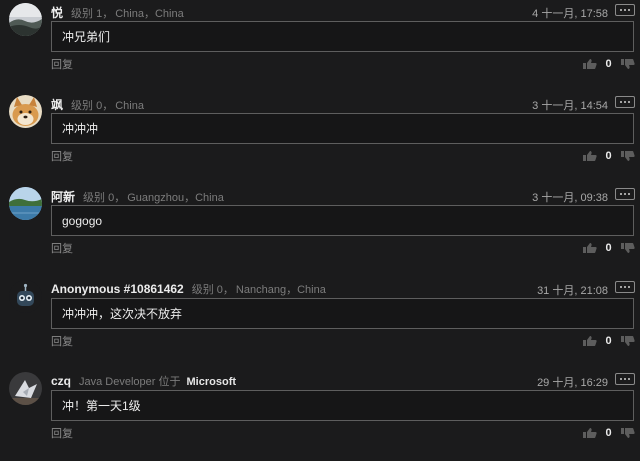 Image resolution: width=640 pixels, height=461 pixels. What do you see at coordinates (175, 198) in the screenshot?
I see `user-location: Guangzhou，China` at bounding box center [175, 198].